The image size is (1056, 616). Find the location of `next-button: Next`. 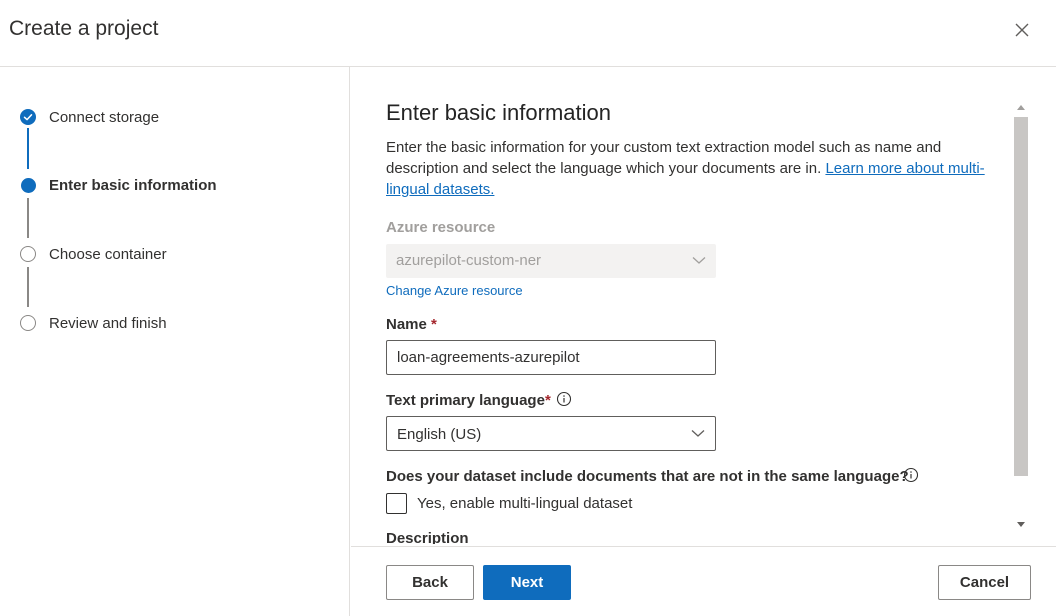

next-button: Next is located at coordinates (527, 582).